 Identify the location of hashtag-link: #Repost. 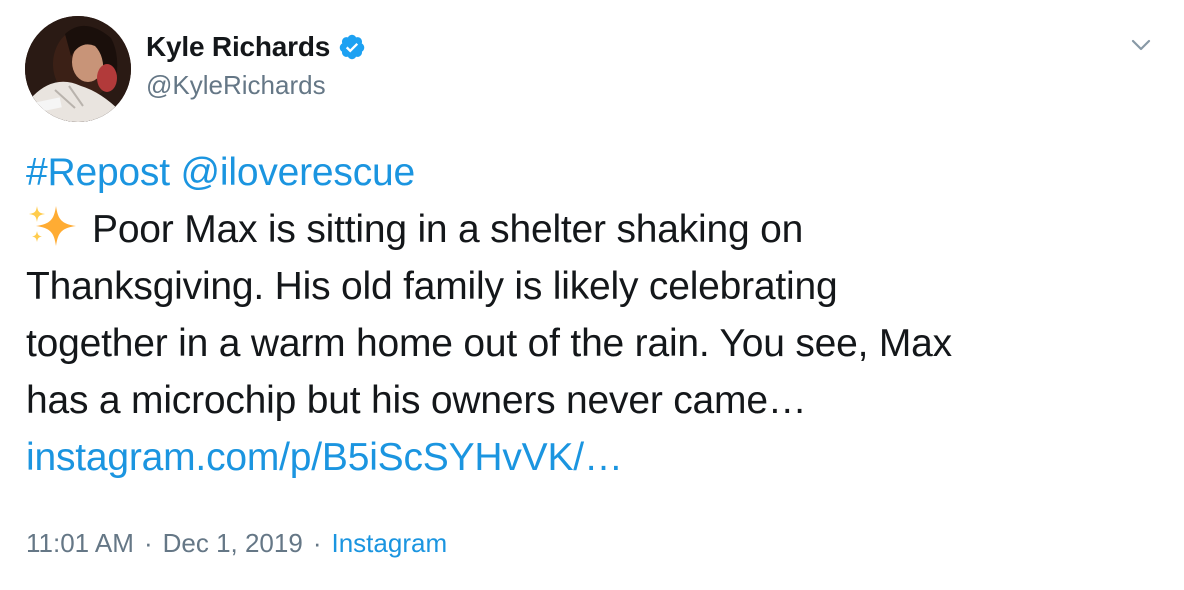
(98, 172).